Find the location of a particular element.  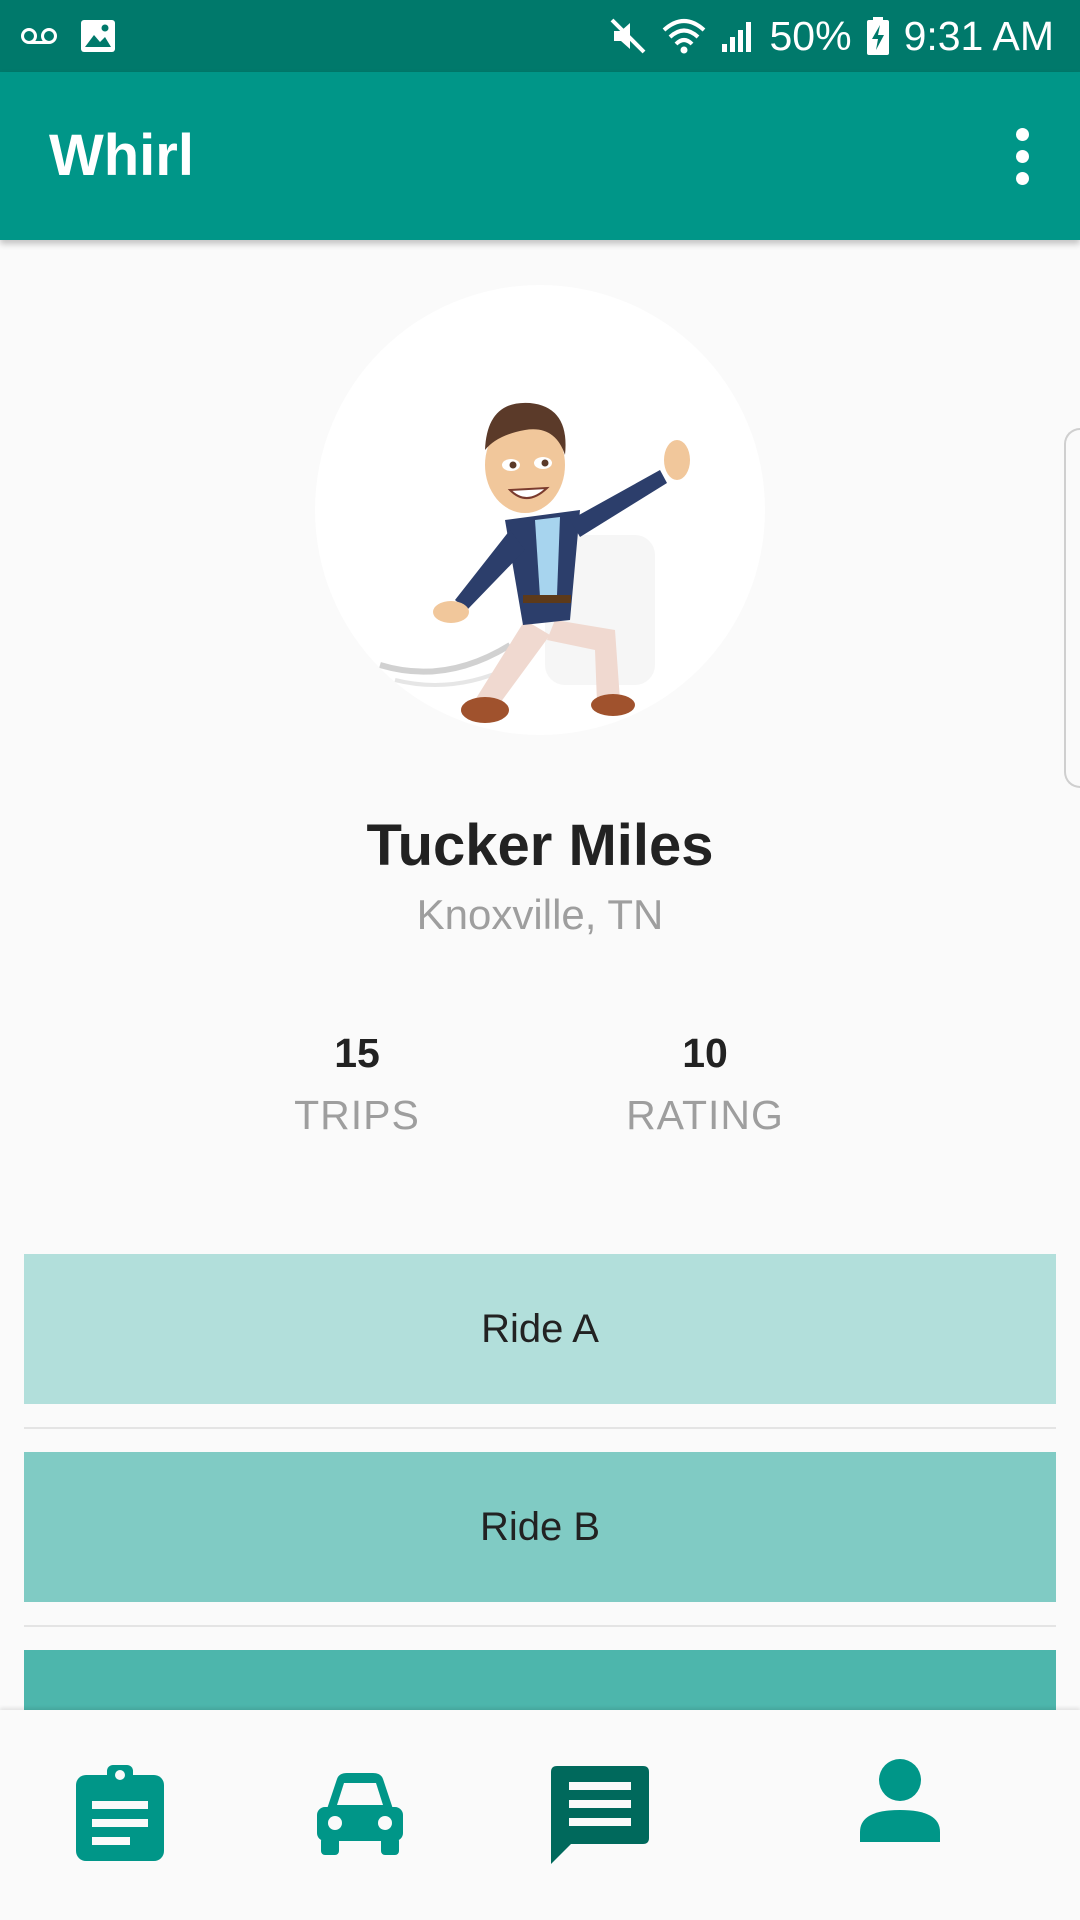

stat-rating: 10 RATING is located at coordinates (705, 1083).